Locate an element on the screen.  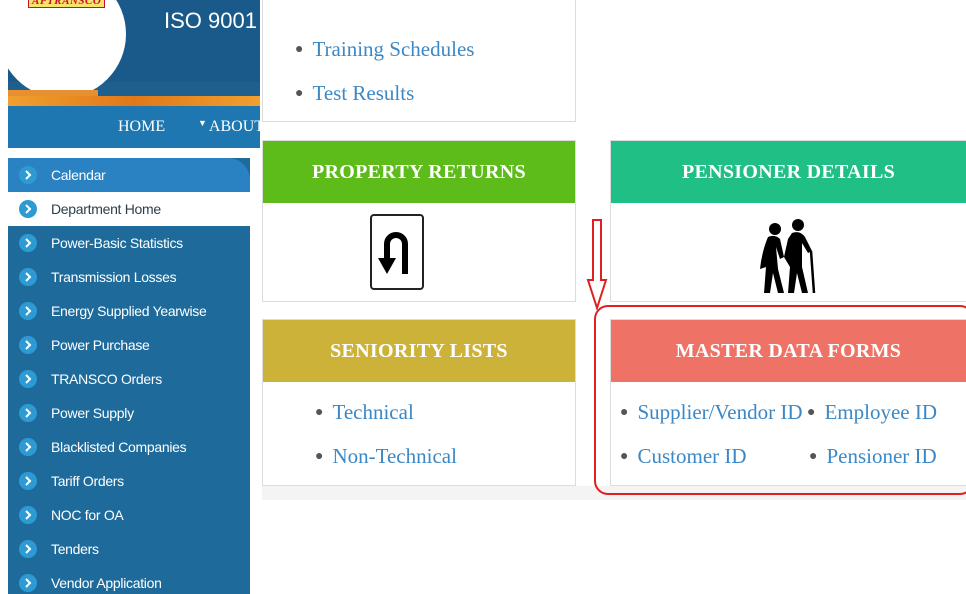
technical-link: ● Technical is located at coordinates (364, 412).